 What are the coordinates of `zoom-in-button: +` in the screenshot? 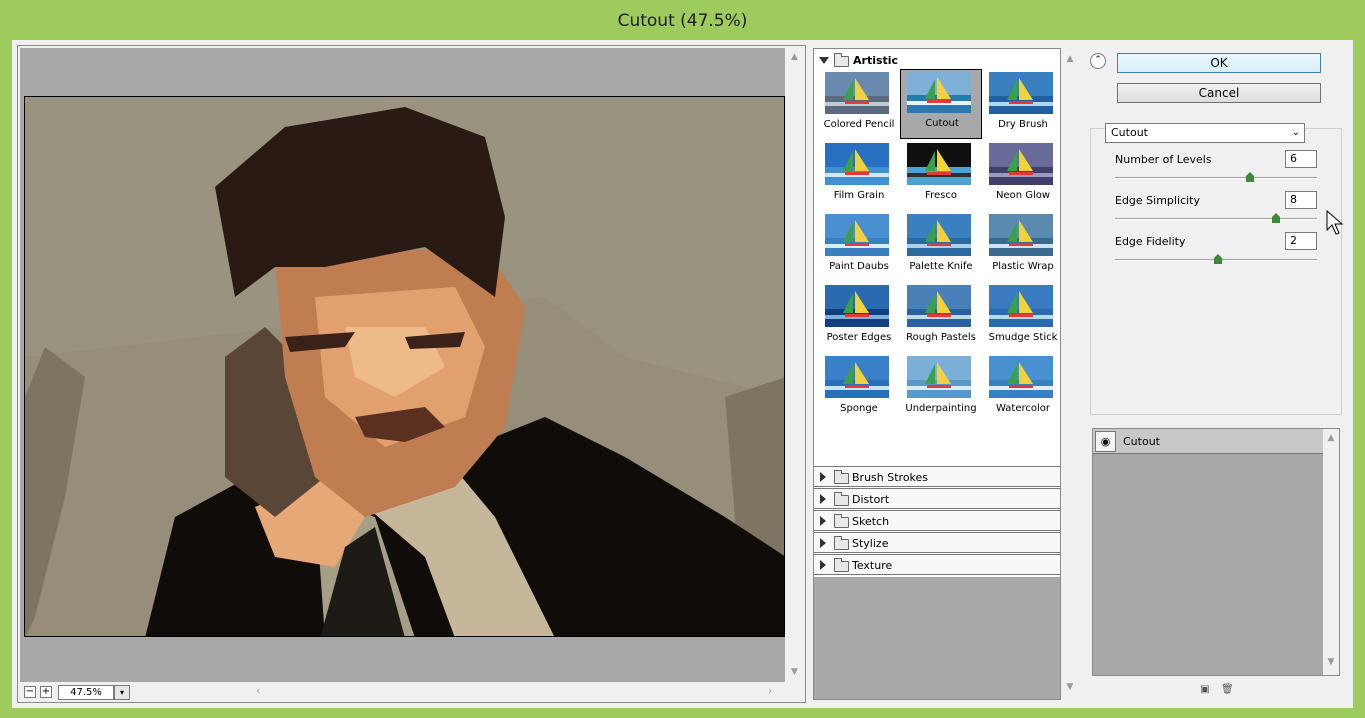 It's located at (46, 692).